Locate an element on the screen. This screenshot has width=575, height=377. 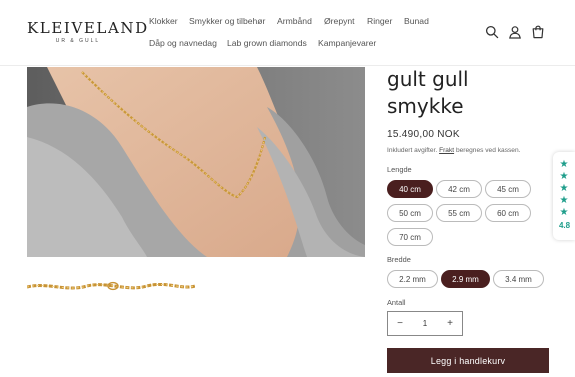
nav-item-bunad: Bunad is located at coordinates (416, 21).